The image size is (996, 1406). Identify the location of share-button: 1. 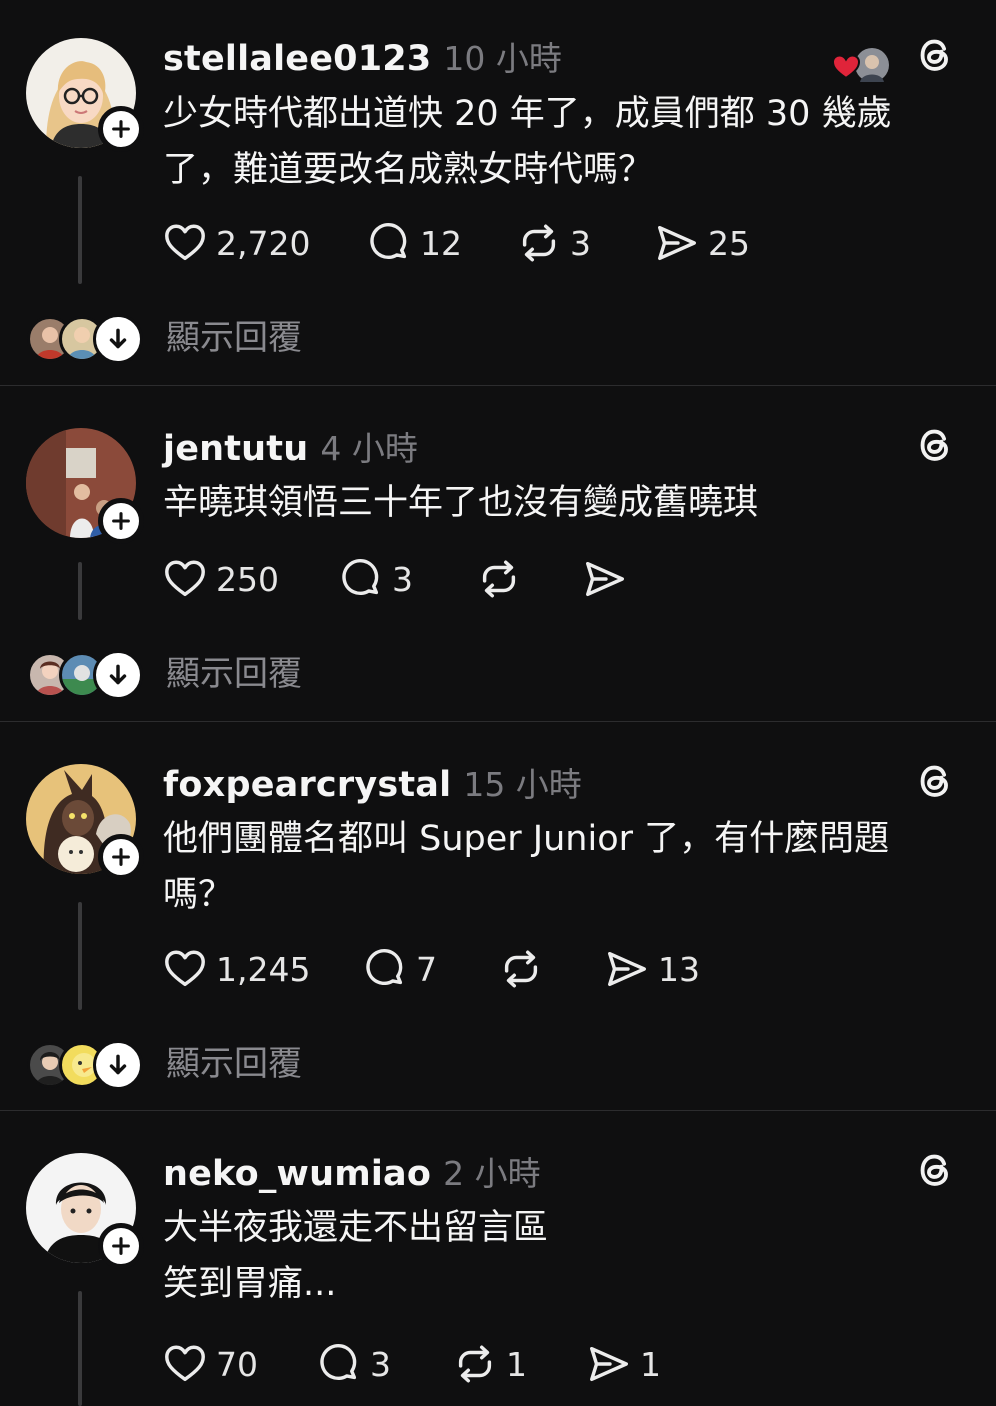
(623, 1364).